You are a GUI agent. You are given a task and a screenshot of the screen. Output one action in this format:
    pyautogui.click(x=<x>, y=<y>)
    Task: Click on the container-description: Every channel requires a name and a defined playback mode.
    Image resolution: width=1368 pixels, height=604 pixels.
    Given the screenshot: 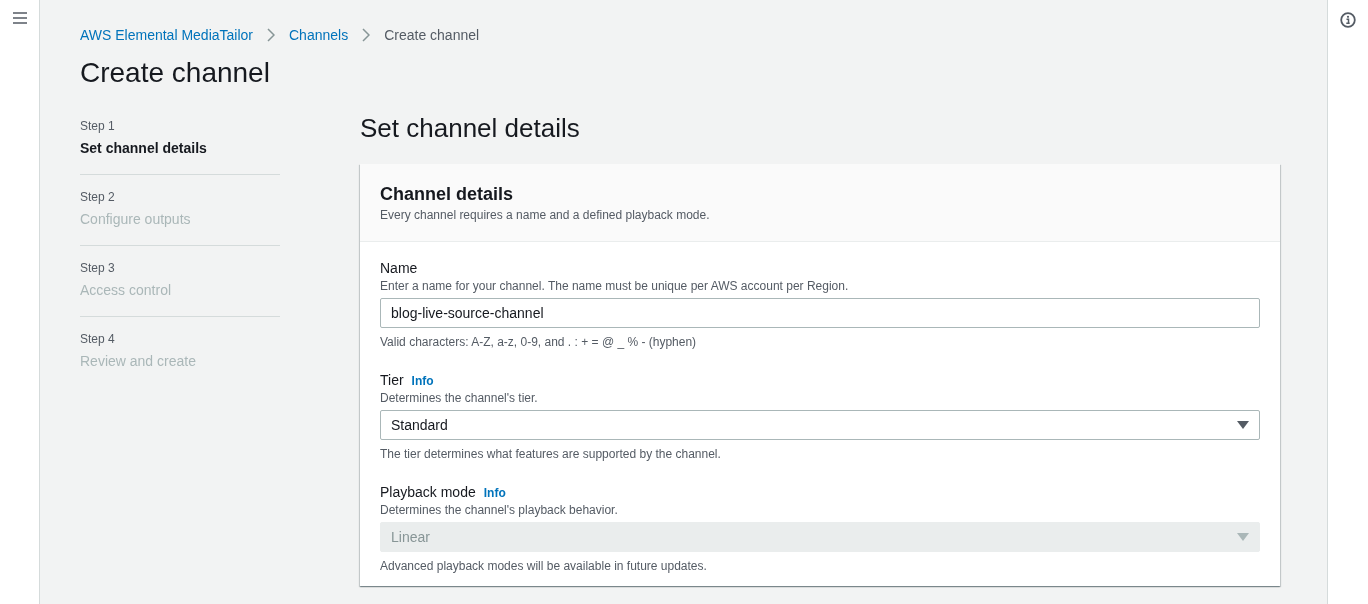 What is the action you would take?
    pyautogui.click(x=545, y=215)
    